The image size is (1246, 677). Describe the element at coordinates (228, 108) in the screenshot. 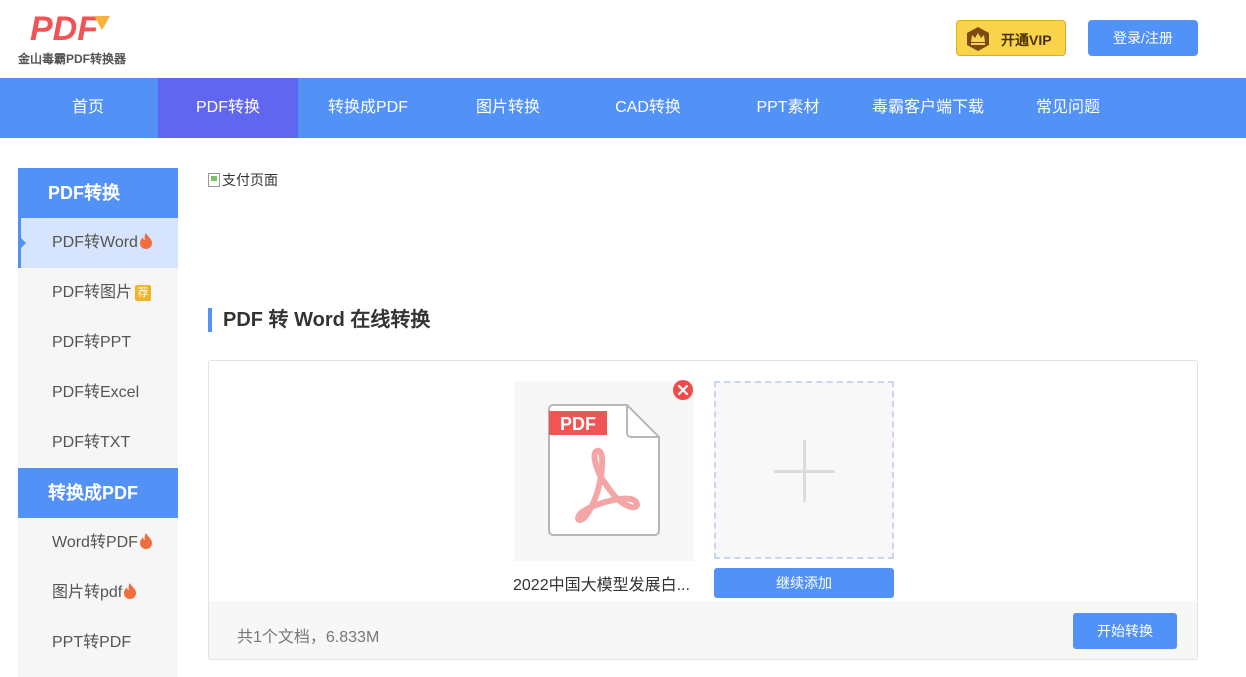

I see `nav-item-pdf-convert: PDF转换` at that location.